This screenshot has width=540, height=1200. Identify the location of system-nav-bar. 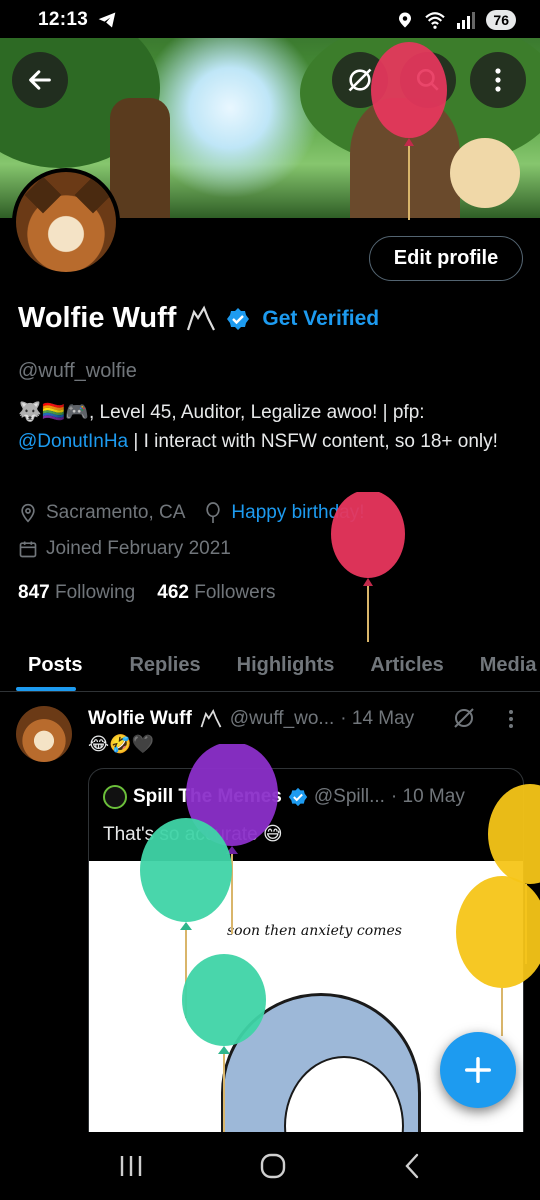
(270, 1166).